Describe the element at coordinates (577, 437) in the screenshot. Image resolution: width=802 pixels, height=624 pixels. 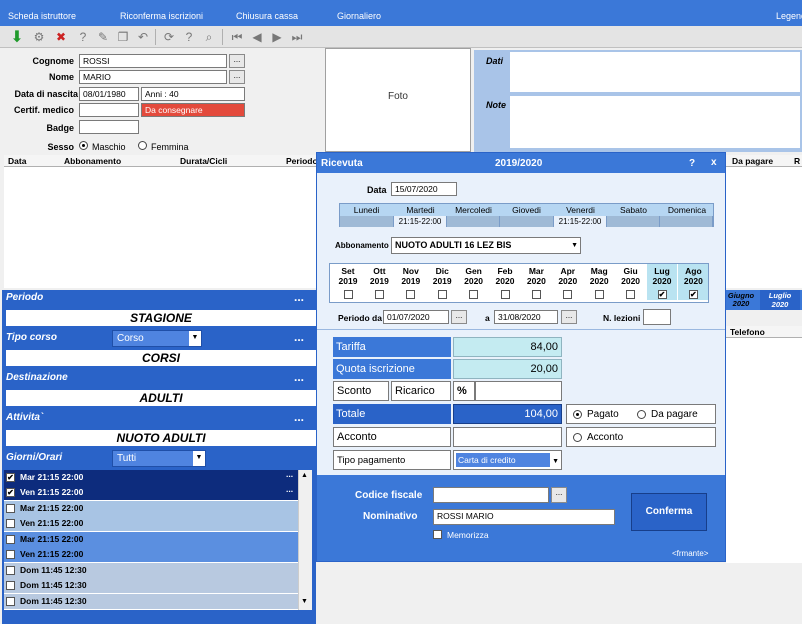
I see `acconto-radio` at that location.